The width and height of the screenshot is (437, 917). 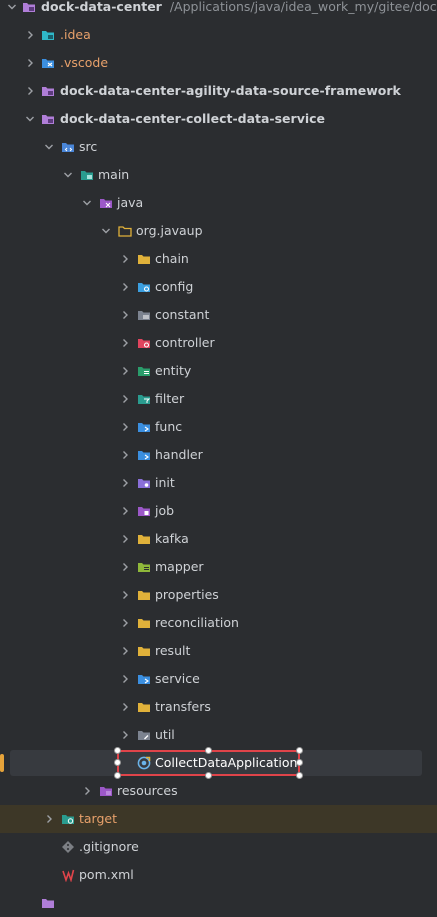 What do you see at coordinates (144, 679) in the screenshot?
I see `service-folder-icon` at bounding box center [144, 679].